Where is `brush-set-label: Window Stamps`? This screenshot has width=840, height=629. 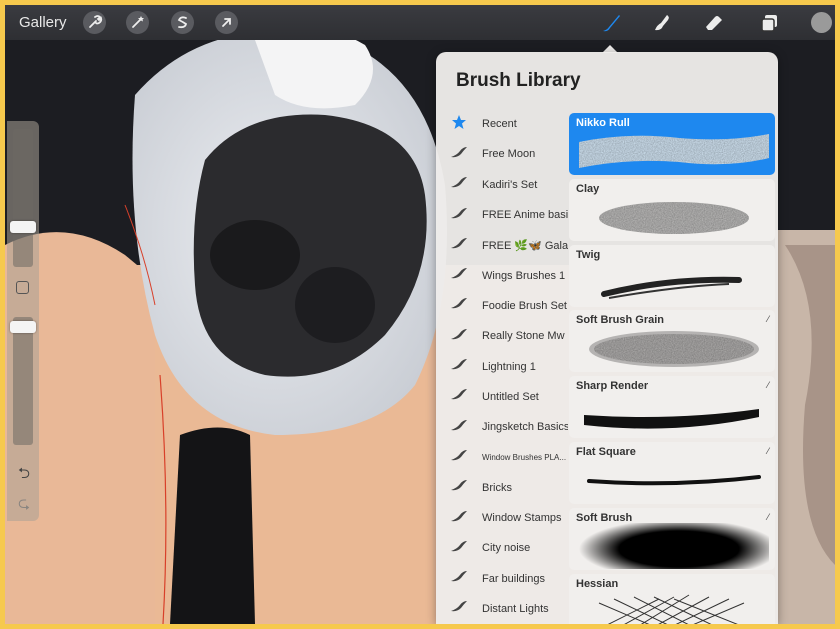 brush-set-label: Window Stamps is located at coordinates (522, 518).